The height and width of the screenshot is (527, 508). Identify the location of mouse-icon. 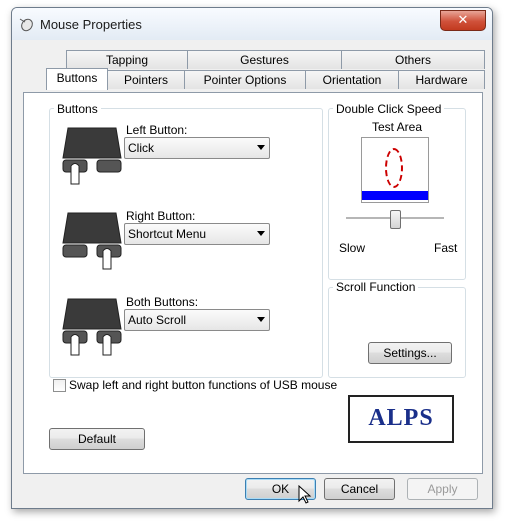
(26, 25).